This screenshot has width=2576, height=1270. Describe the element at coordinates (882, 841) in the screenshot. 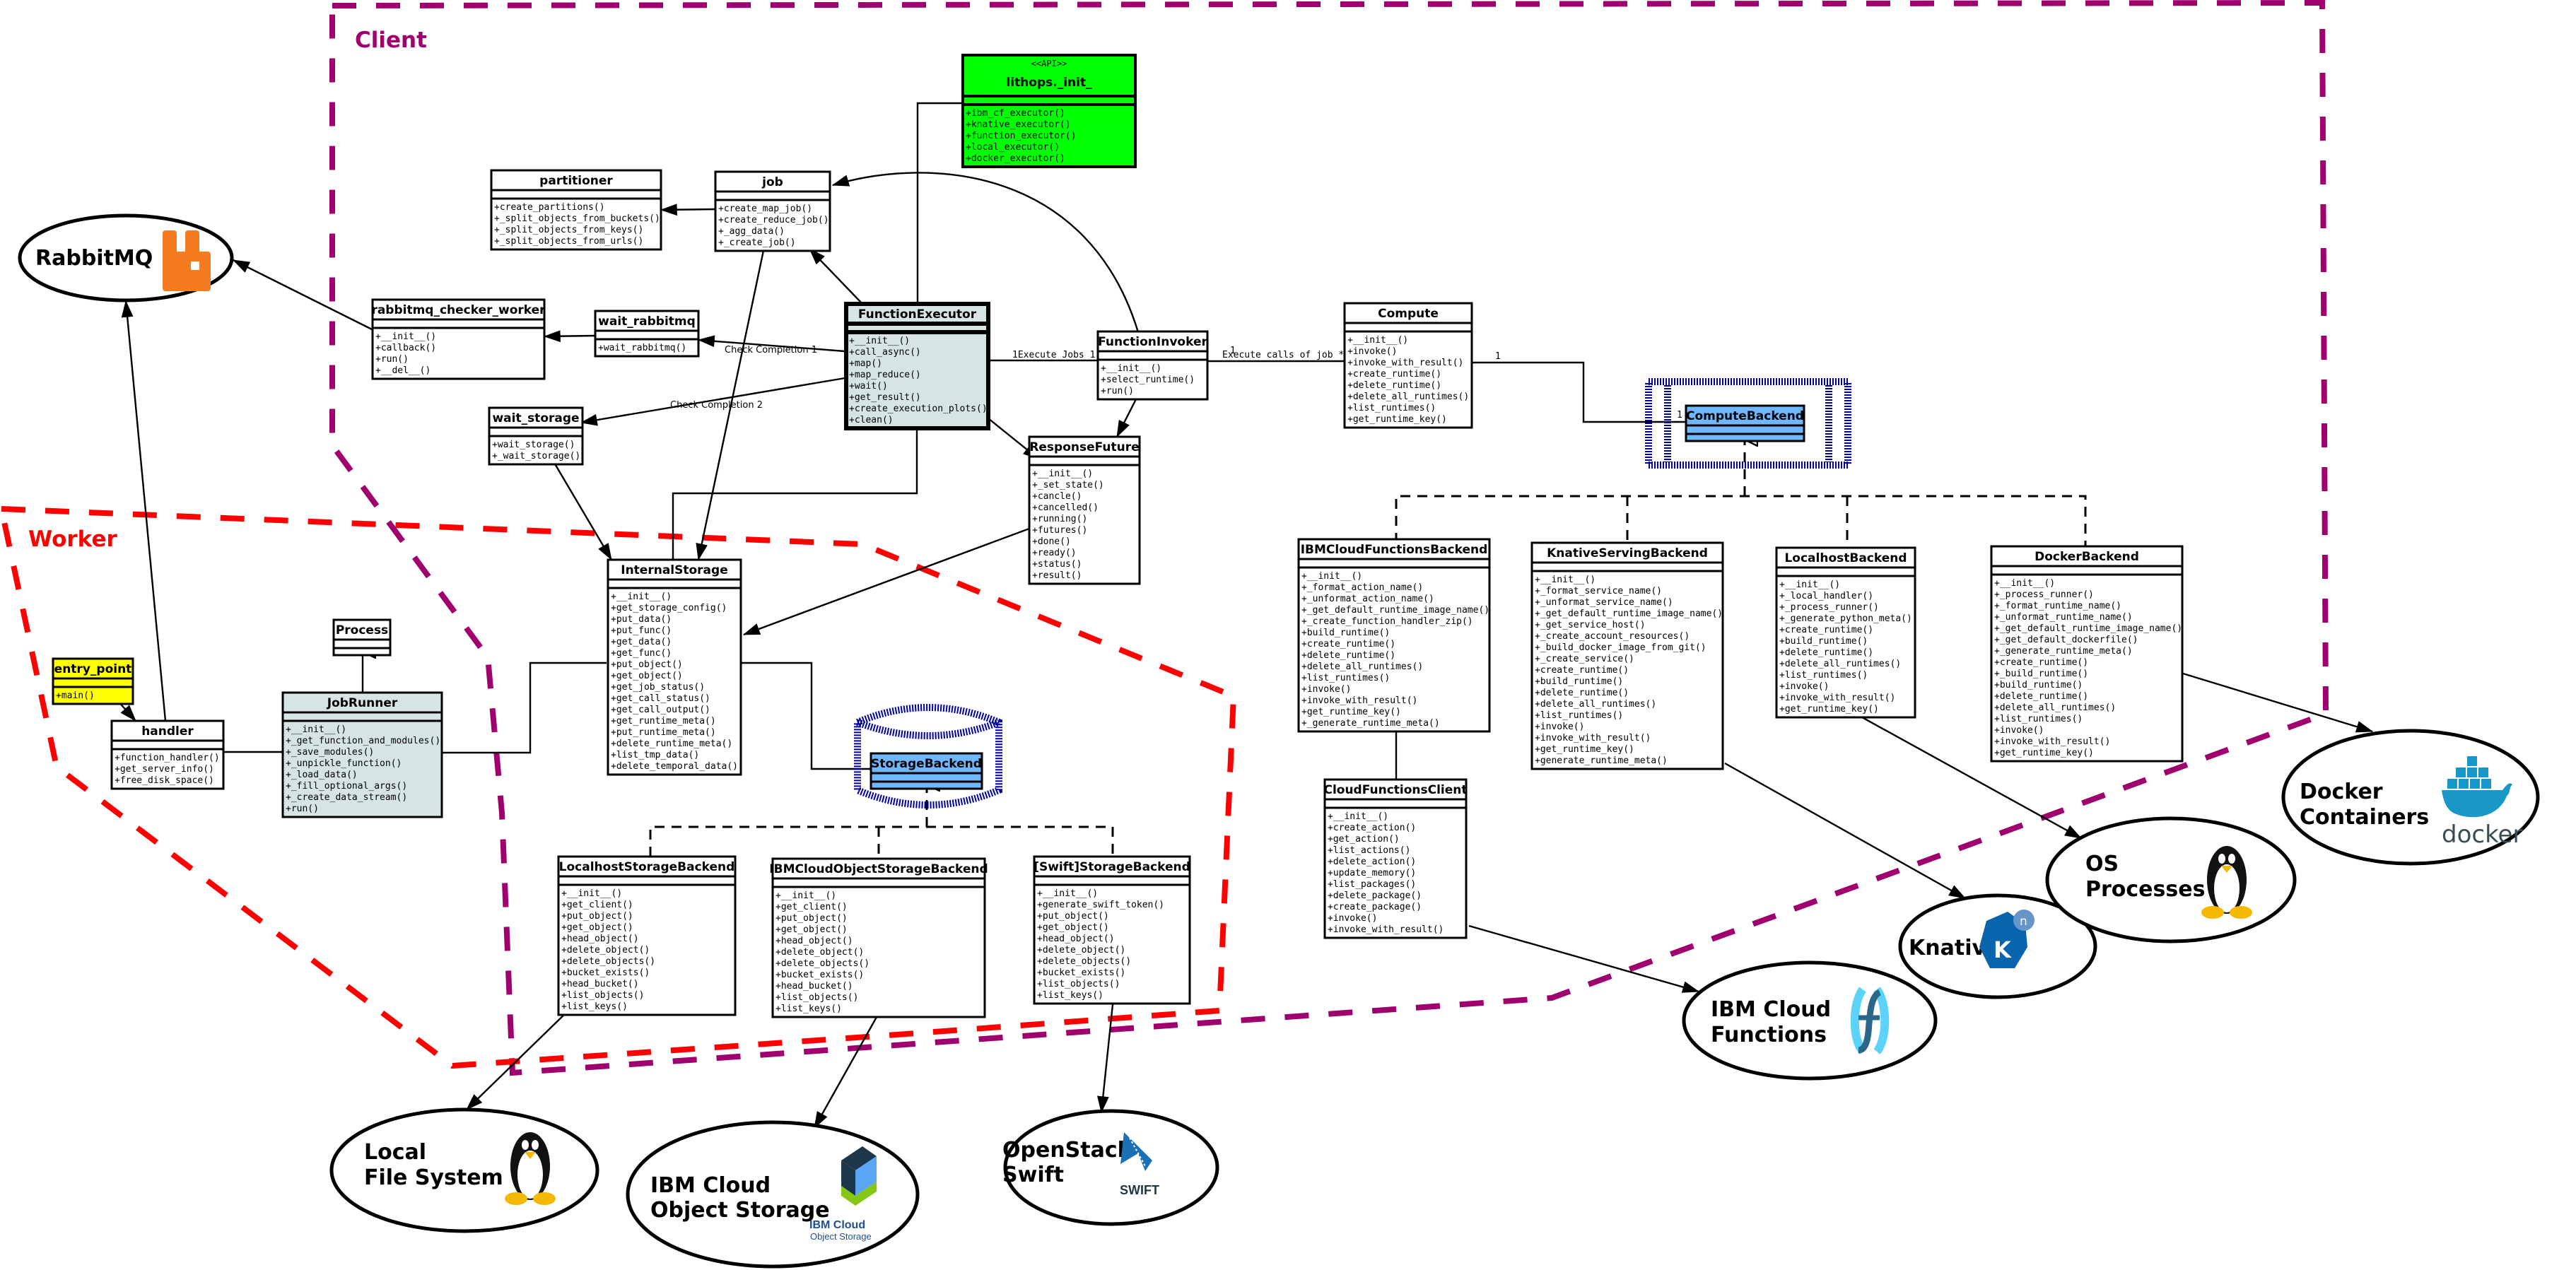

I see `edge-storagebackends-realize` at that location.